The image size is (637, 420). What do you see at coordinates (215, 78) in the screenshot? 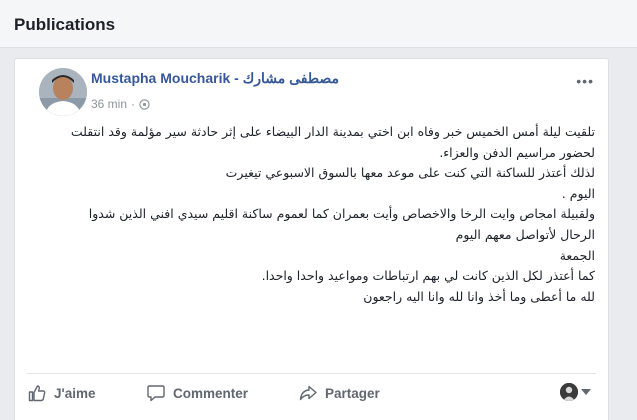
I see `author-name-link: Mustapha Moucharik - مصطفى مشارك` at bounding box center [215, 78].